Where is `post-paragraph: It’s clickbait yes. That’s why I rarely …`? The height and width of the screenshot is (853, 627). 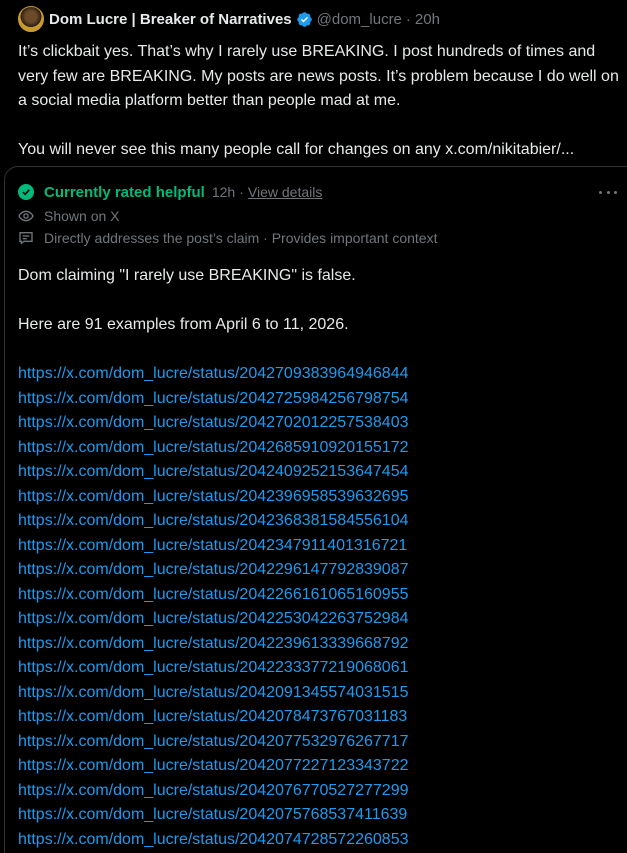
post-paragraph: It’s clickbait yes. That’s why I rarely … is located at coordinates (318, 76).